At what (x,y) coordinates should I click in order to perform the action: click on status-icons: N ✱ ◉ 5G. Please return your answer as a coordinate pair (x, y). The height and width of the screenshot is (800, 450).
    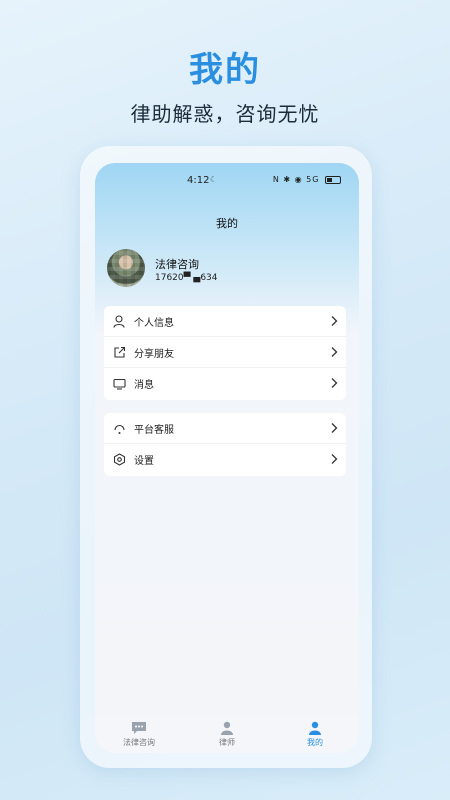
    Looking at the image, I should click on (307, 179).